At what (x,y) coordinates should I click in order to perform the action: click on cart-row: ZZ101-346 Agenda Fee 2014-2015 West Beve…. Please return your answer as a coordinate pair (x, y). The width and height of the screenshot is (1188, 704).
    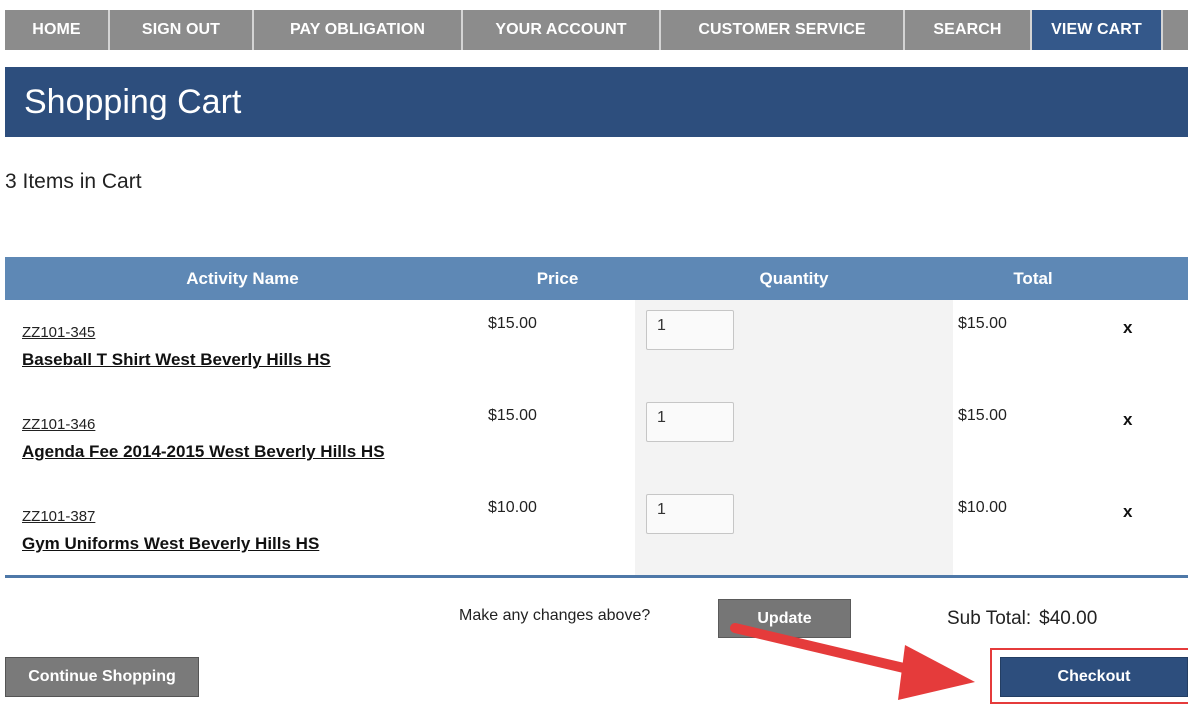
    Looking at the image, I should click on (594, 437).